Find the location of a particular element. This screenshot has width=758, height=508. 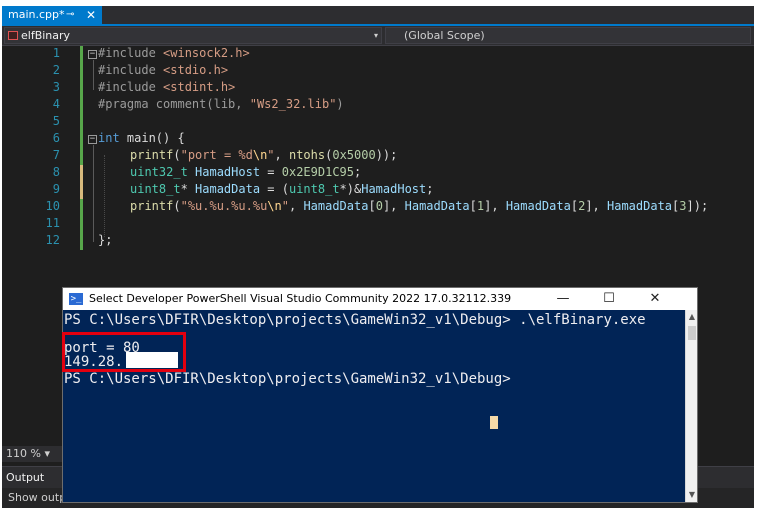

scope-dropdown: (Global Scope) is located at coordinates (568, 35).